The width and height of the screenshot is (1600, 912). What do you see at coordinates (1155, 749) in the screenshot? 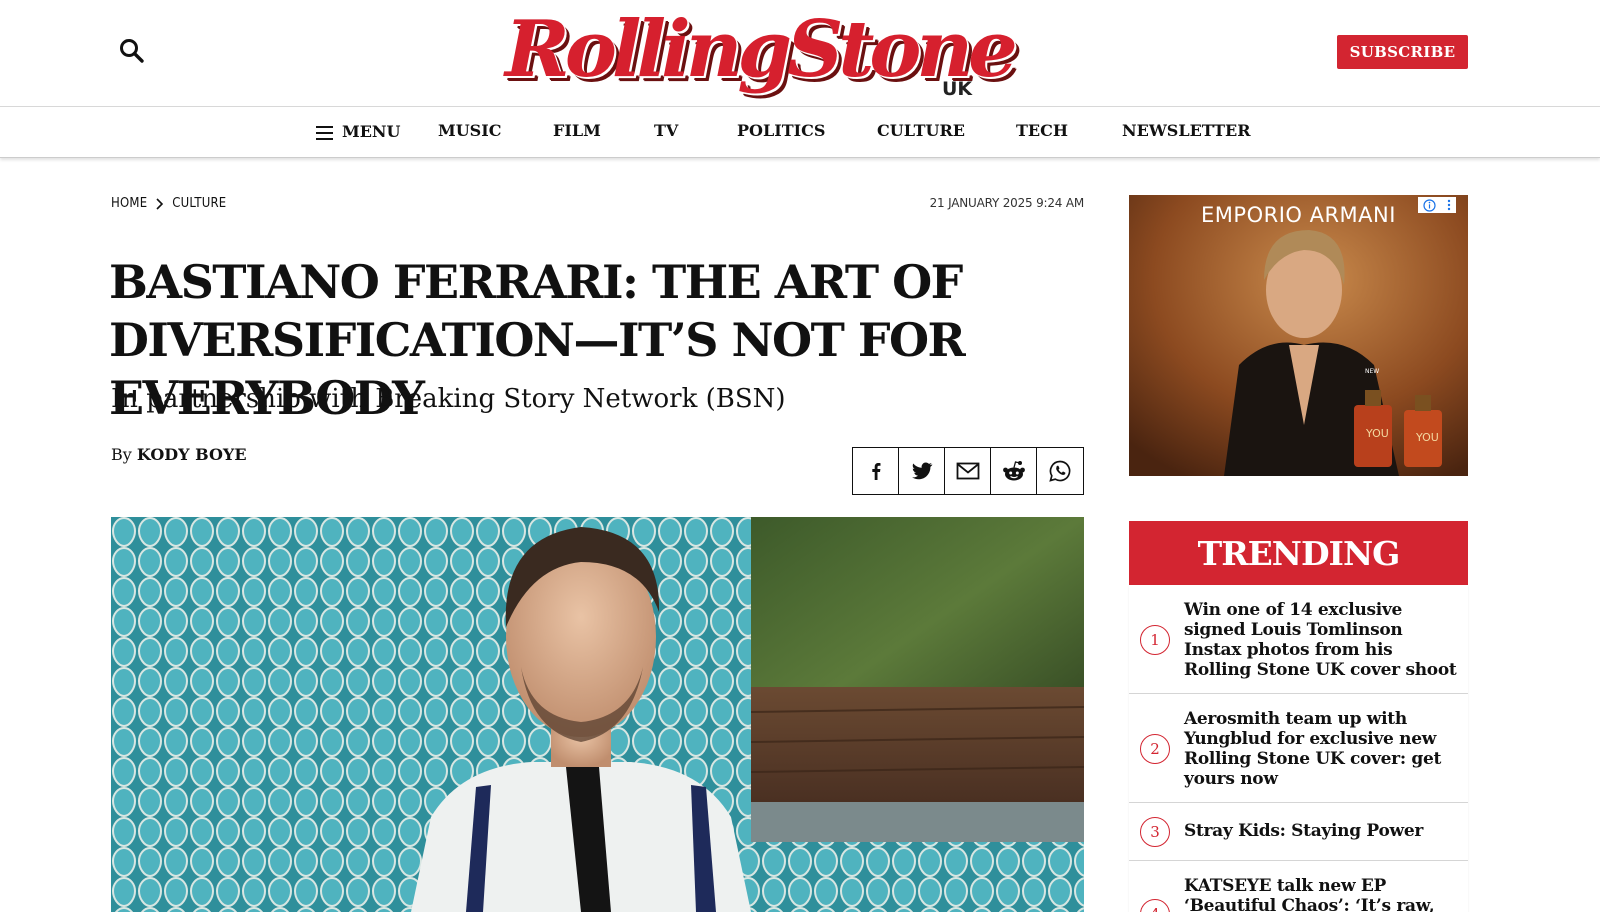
I see `trending-rank: 2` at bounding box center [1155, 749].